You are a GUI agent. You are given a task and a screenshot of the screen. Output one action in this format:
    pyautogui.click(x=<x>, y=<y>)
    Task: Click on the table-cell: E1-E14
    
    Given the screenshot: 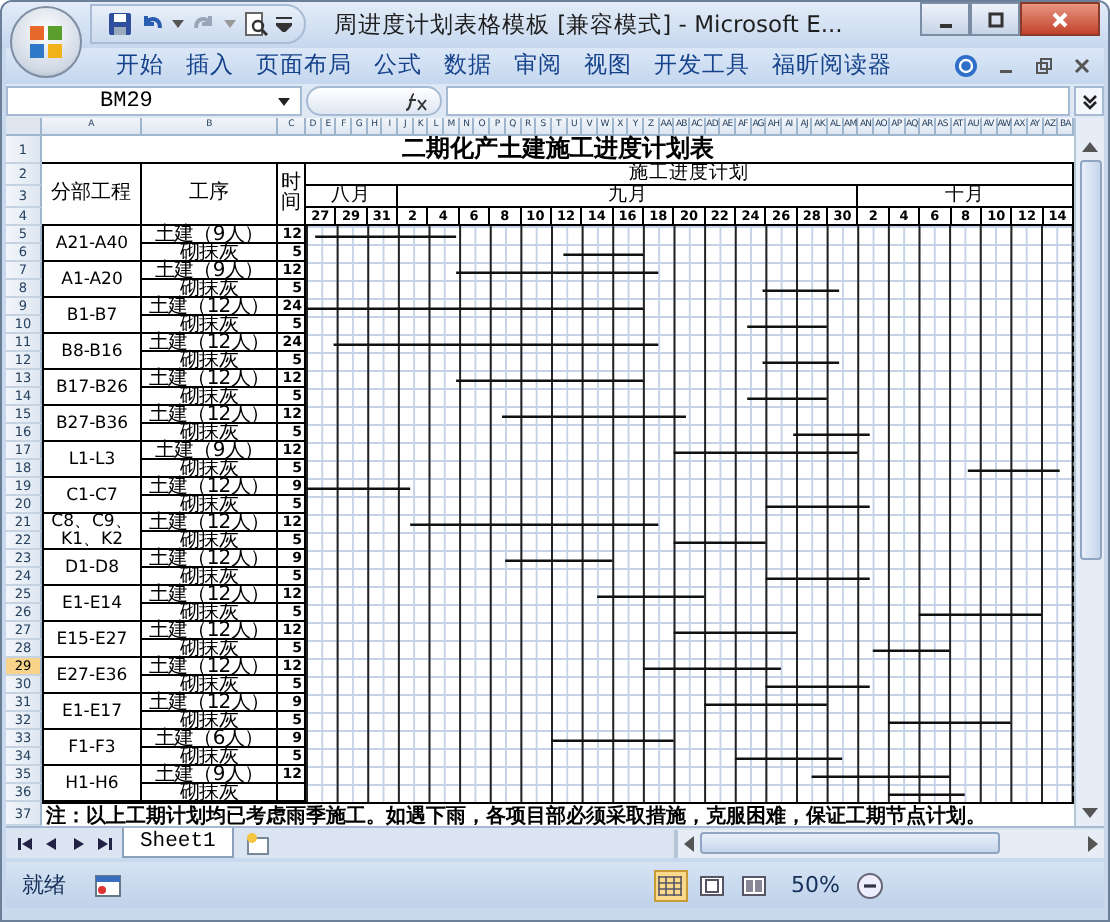 What is the action you would take?
    pyautogui.click(x=92, y=604)
    